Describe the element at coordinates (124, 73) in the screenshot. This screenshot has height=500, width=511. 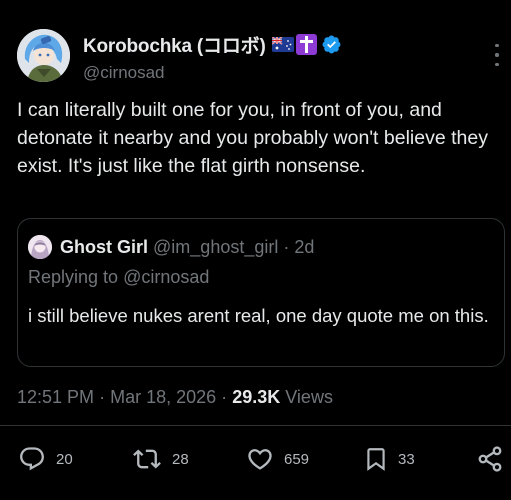
I see `author-handle: @cirnosad` at that location.